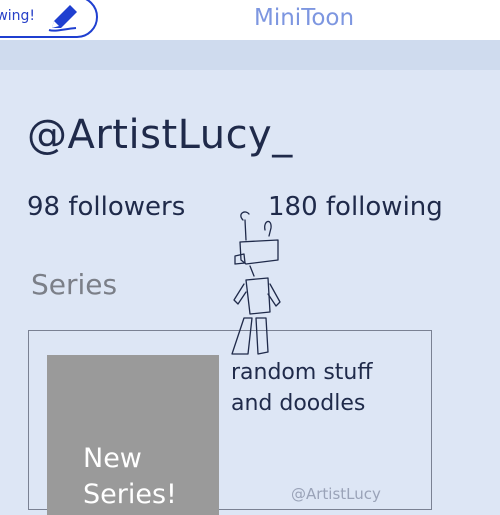 Image resolution: width=500 pixels, height=515 pixels. What do you see at coordinates (63, 19) in the screenshot?
I see `pencil-icon` at bounding box center [63, 19].